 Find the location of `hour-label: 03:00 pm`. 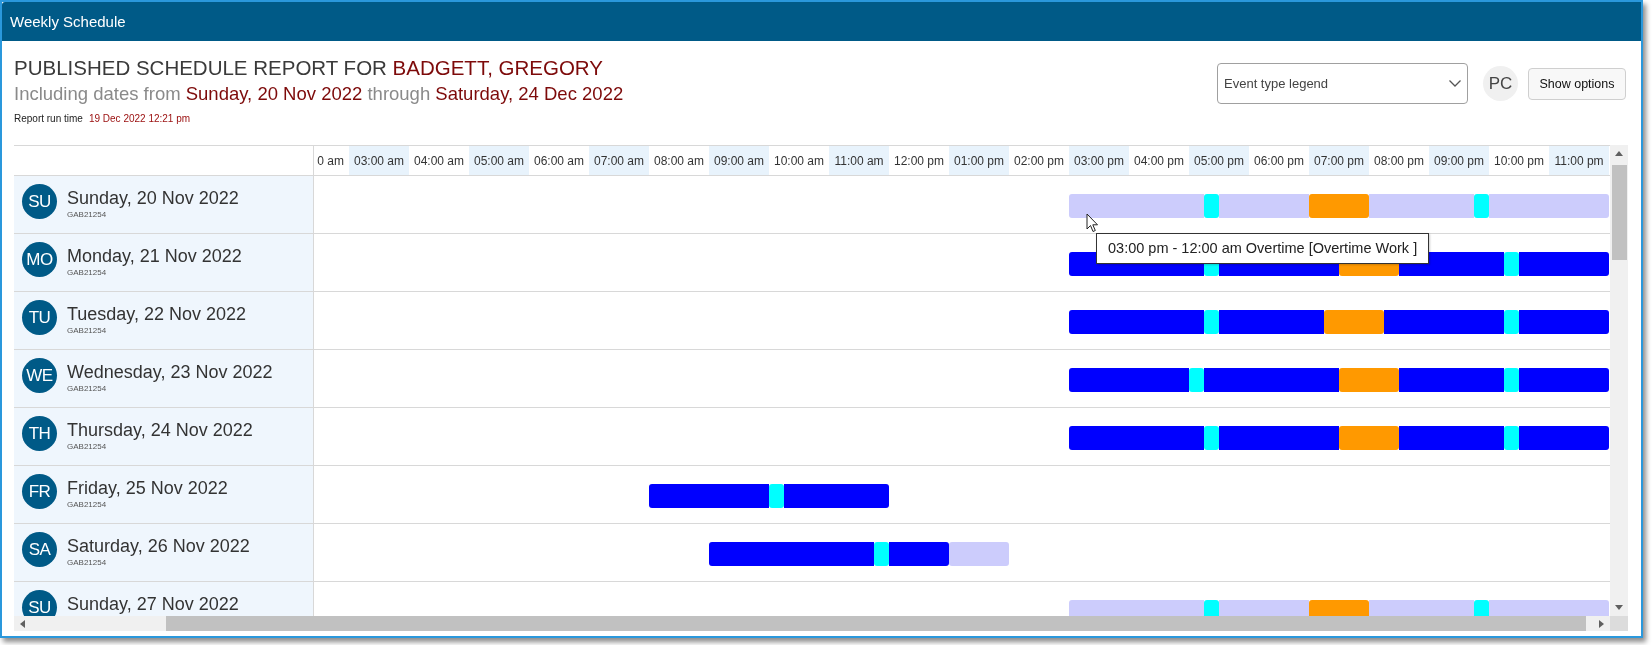

hour-label: 03:00 pm is located at coordinates (1099, 160).